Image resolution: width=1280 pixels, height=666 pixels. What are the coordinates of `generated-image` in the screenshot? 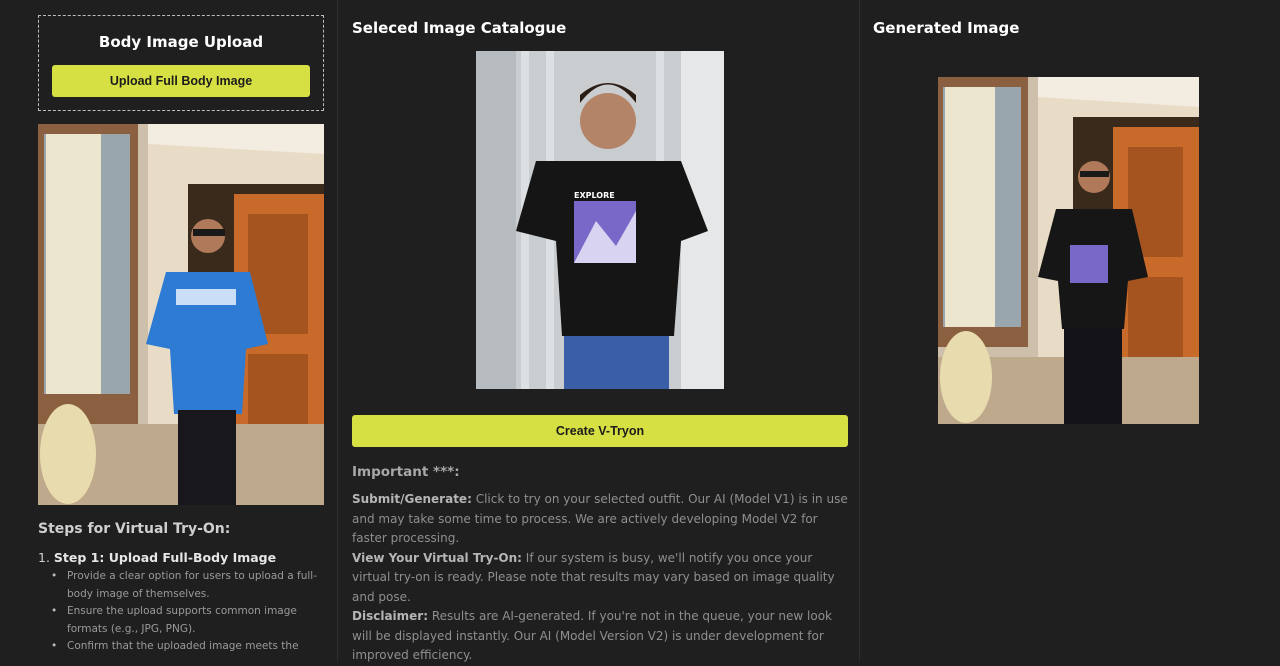 It's located at (1068, 250).